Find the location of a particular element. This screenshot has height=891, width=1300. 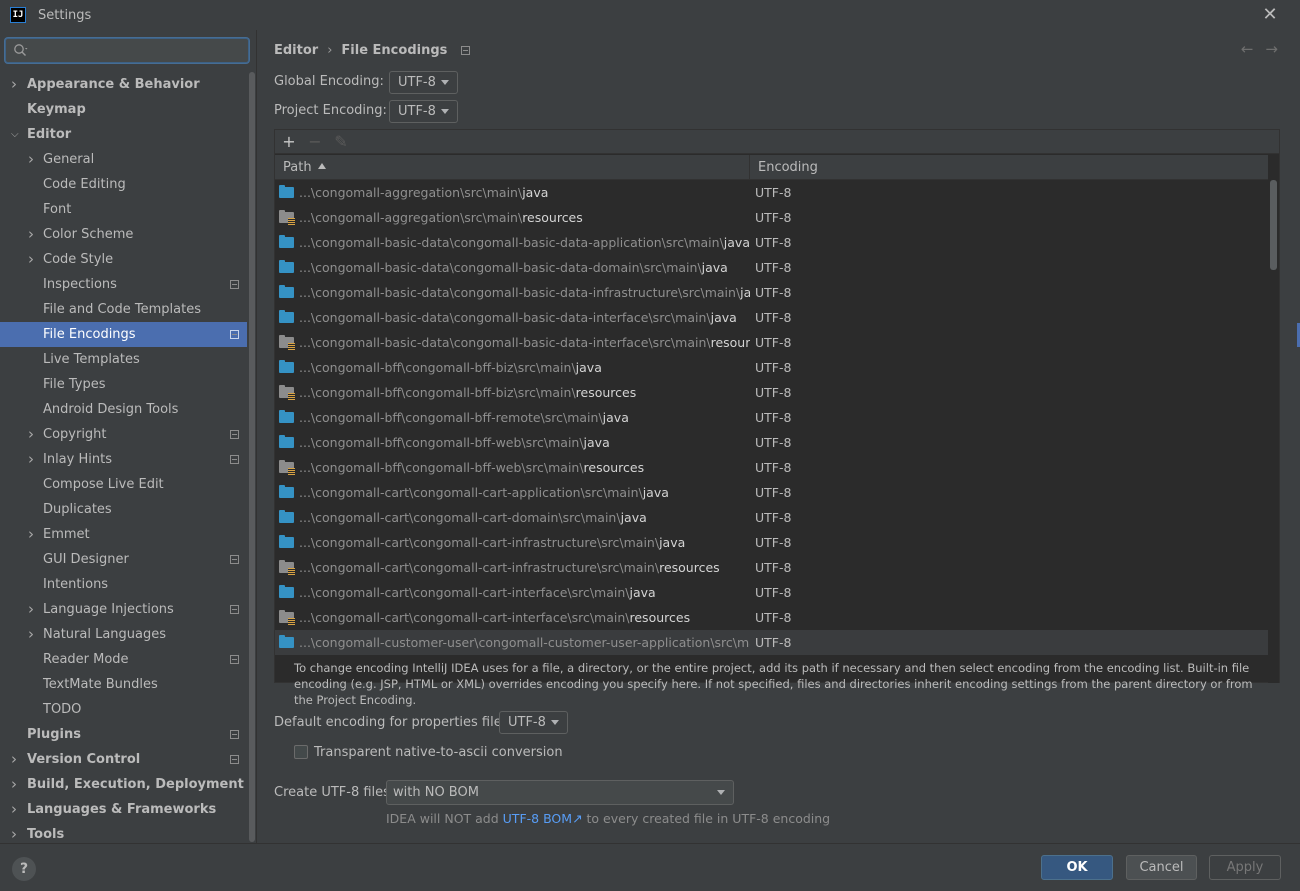

table-scrollbar is located at coordinates (1273, 419).